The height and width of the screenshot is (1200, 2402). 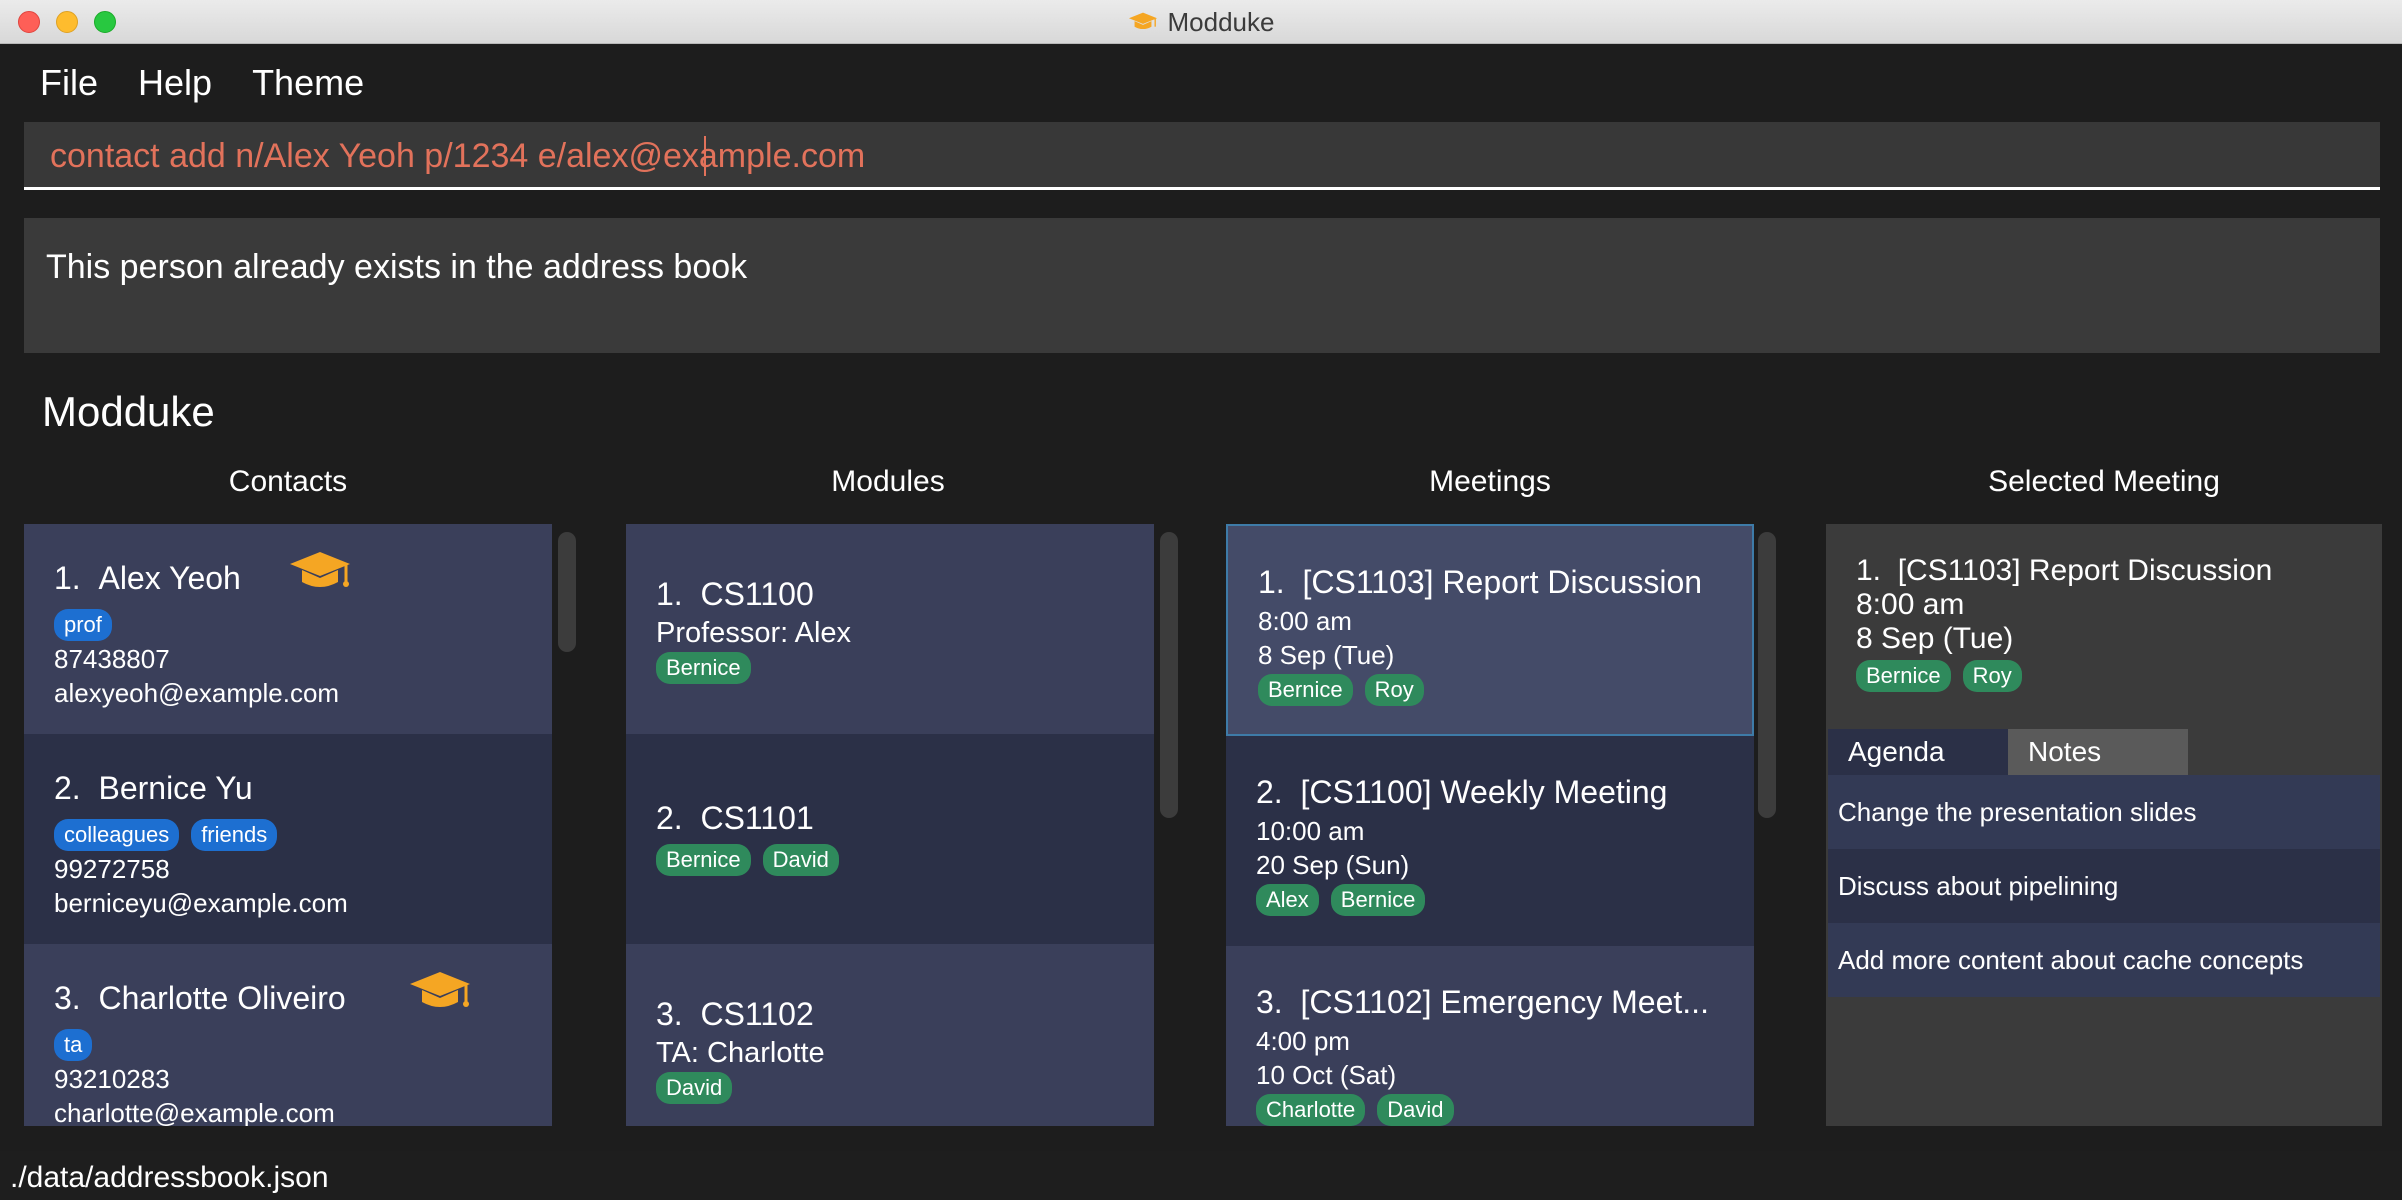 What do you see at coordinates (1333, 865) in the screenshot?
I see `meeting-date: 20 Sep (Sun)` at bounding box center [1333, 865].